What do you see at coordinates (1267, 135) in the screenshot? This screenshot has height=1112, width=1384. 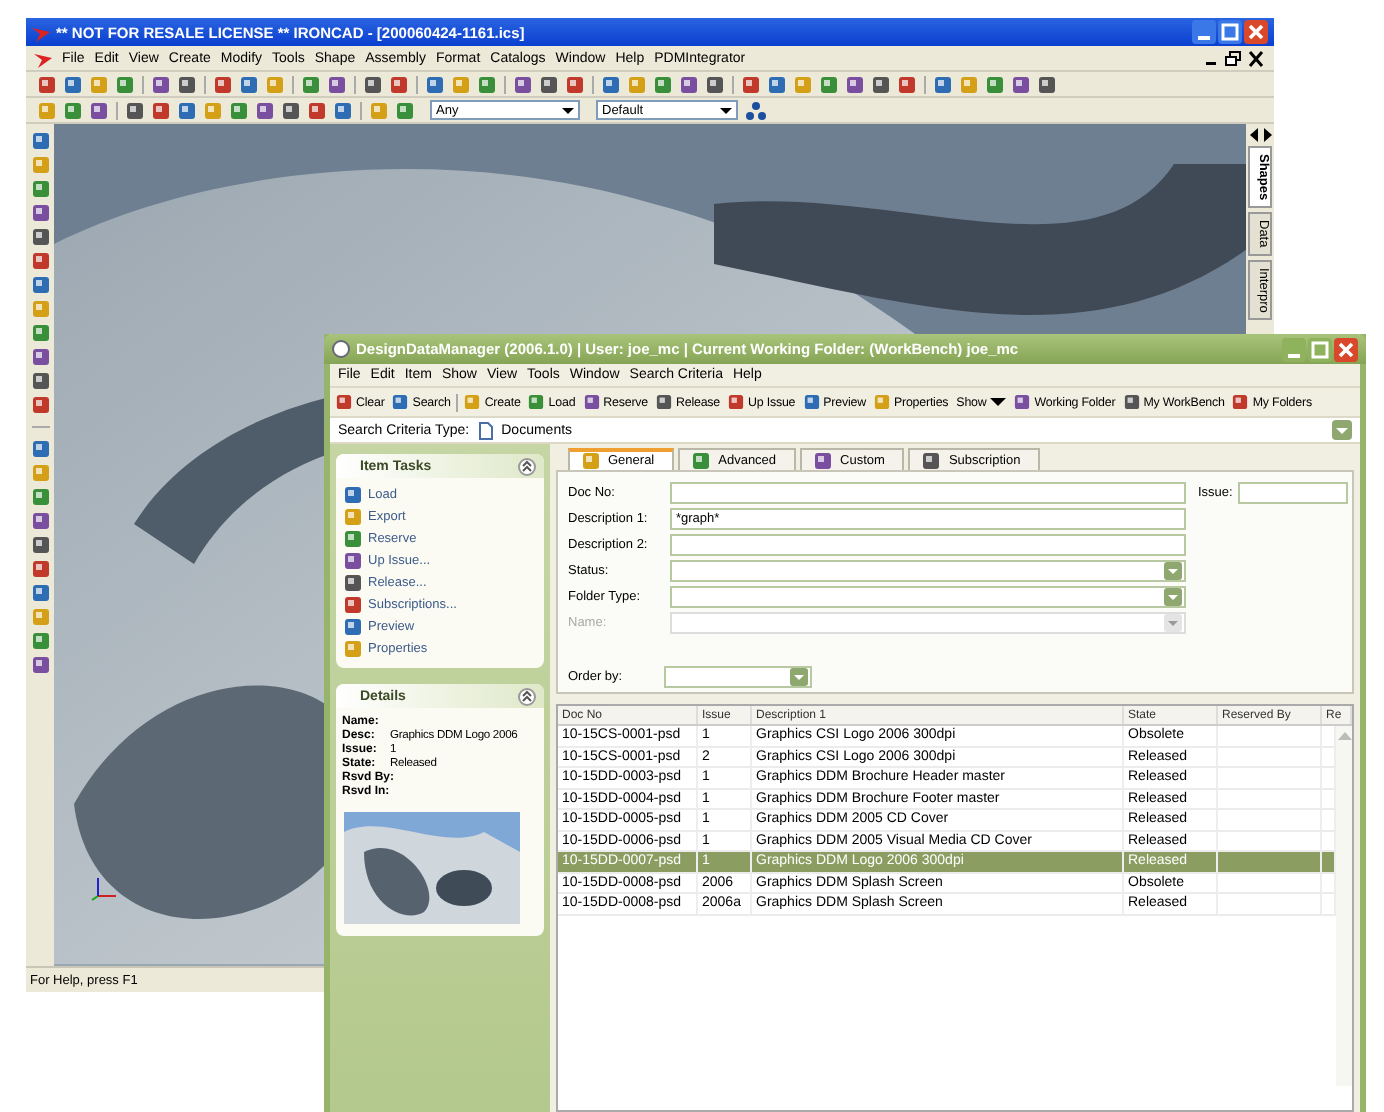 I see `right-arrow-icon` at bounding box center [1267, 135].